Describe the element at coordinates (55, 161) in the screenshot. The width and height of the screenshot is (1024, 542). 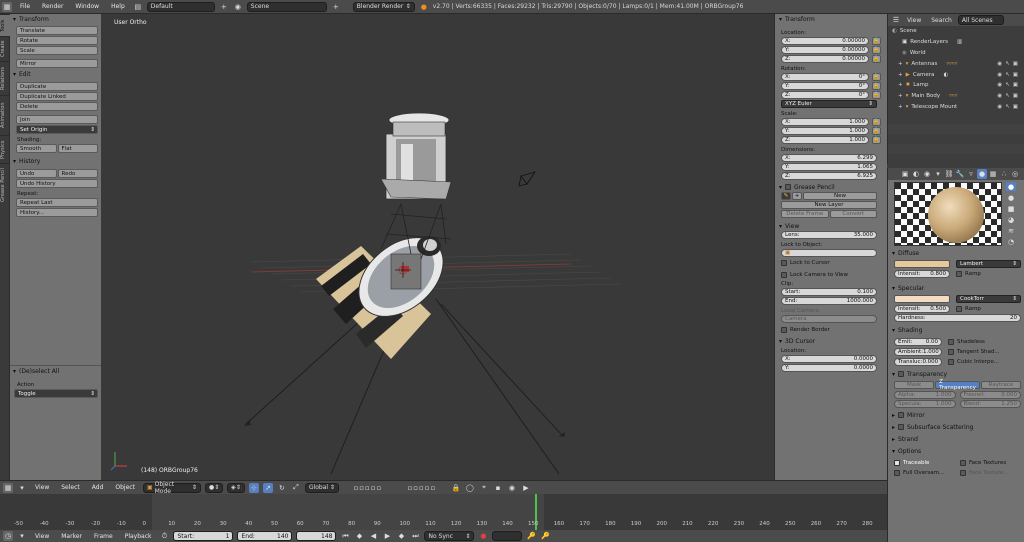
I see `history-panel-header: ▾ History` at that location.